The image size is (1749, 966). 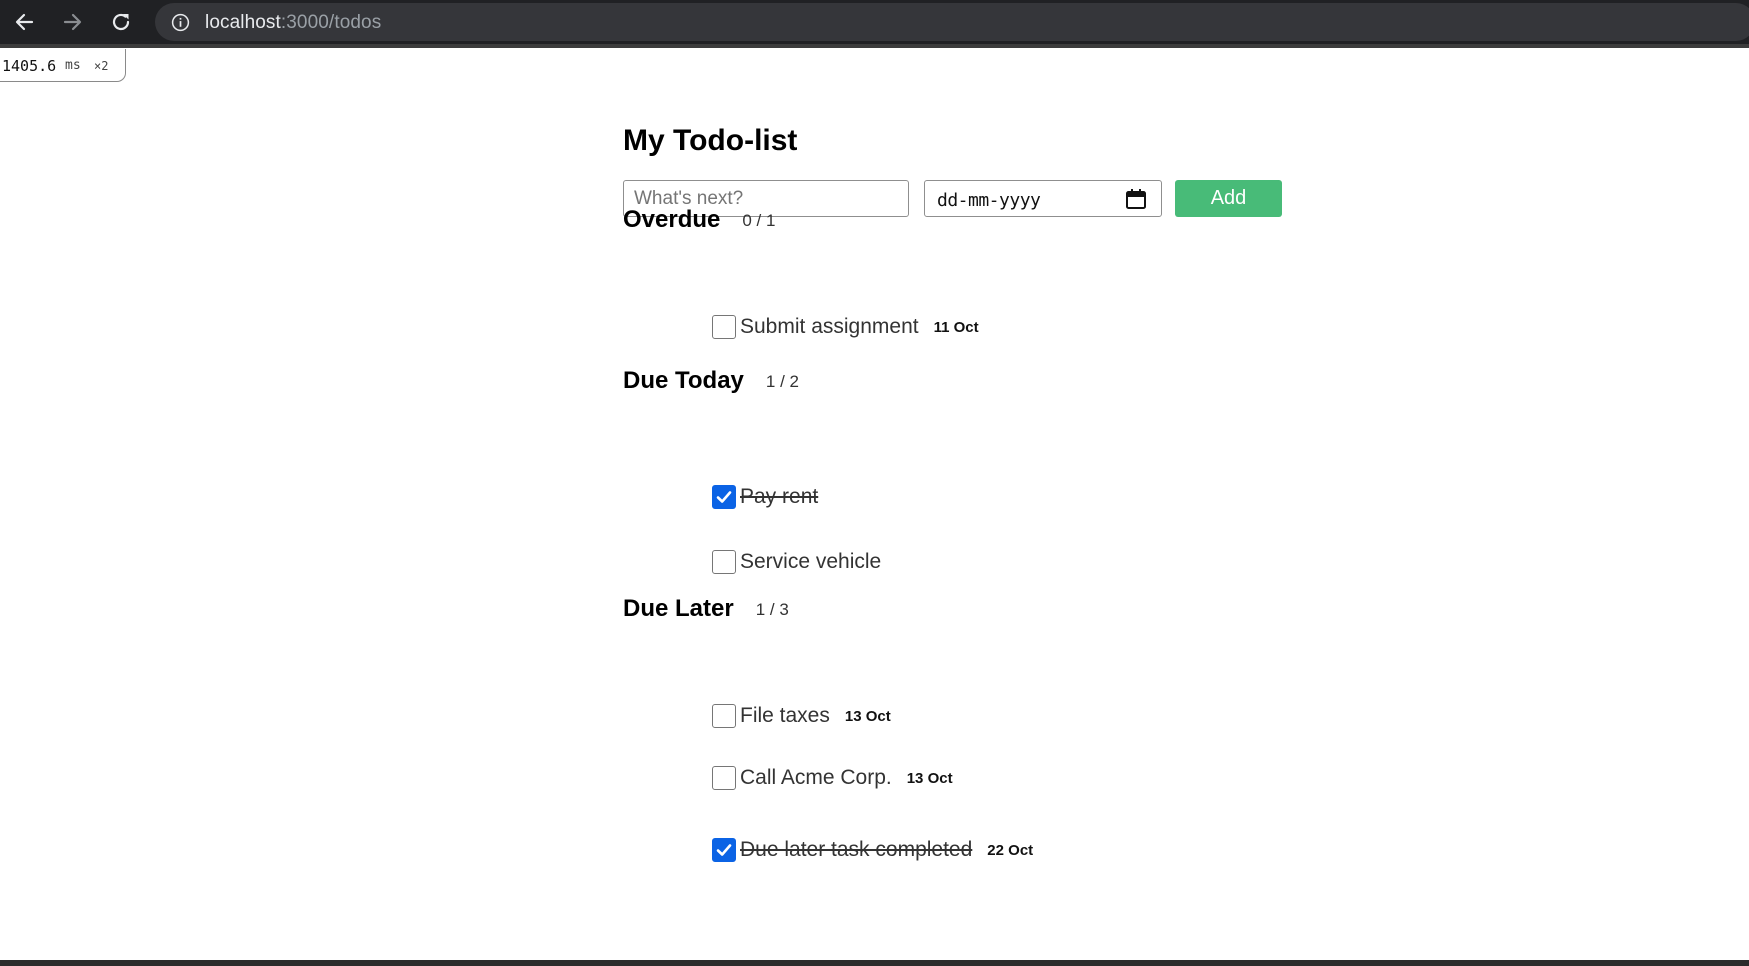 What do you see at coordinates (779, 496) in the screenshot?
I see `todo-label: Pay rent` at bounding box center [779, 496].